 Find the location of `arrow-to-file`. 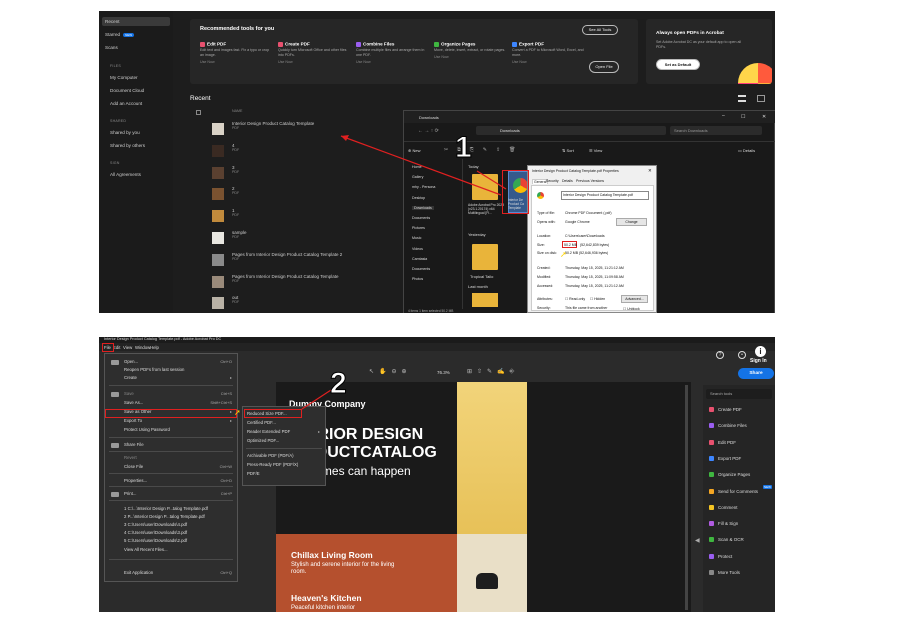

arrow-to-file is located at coordinates (421, 165).